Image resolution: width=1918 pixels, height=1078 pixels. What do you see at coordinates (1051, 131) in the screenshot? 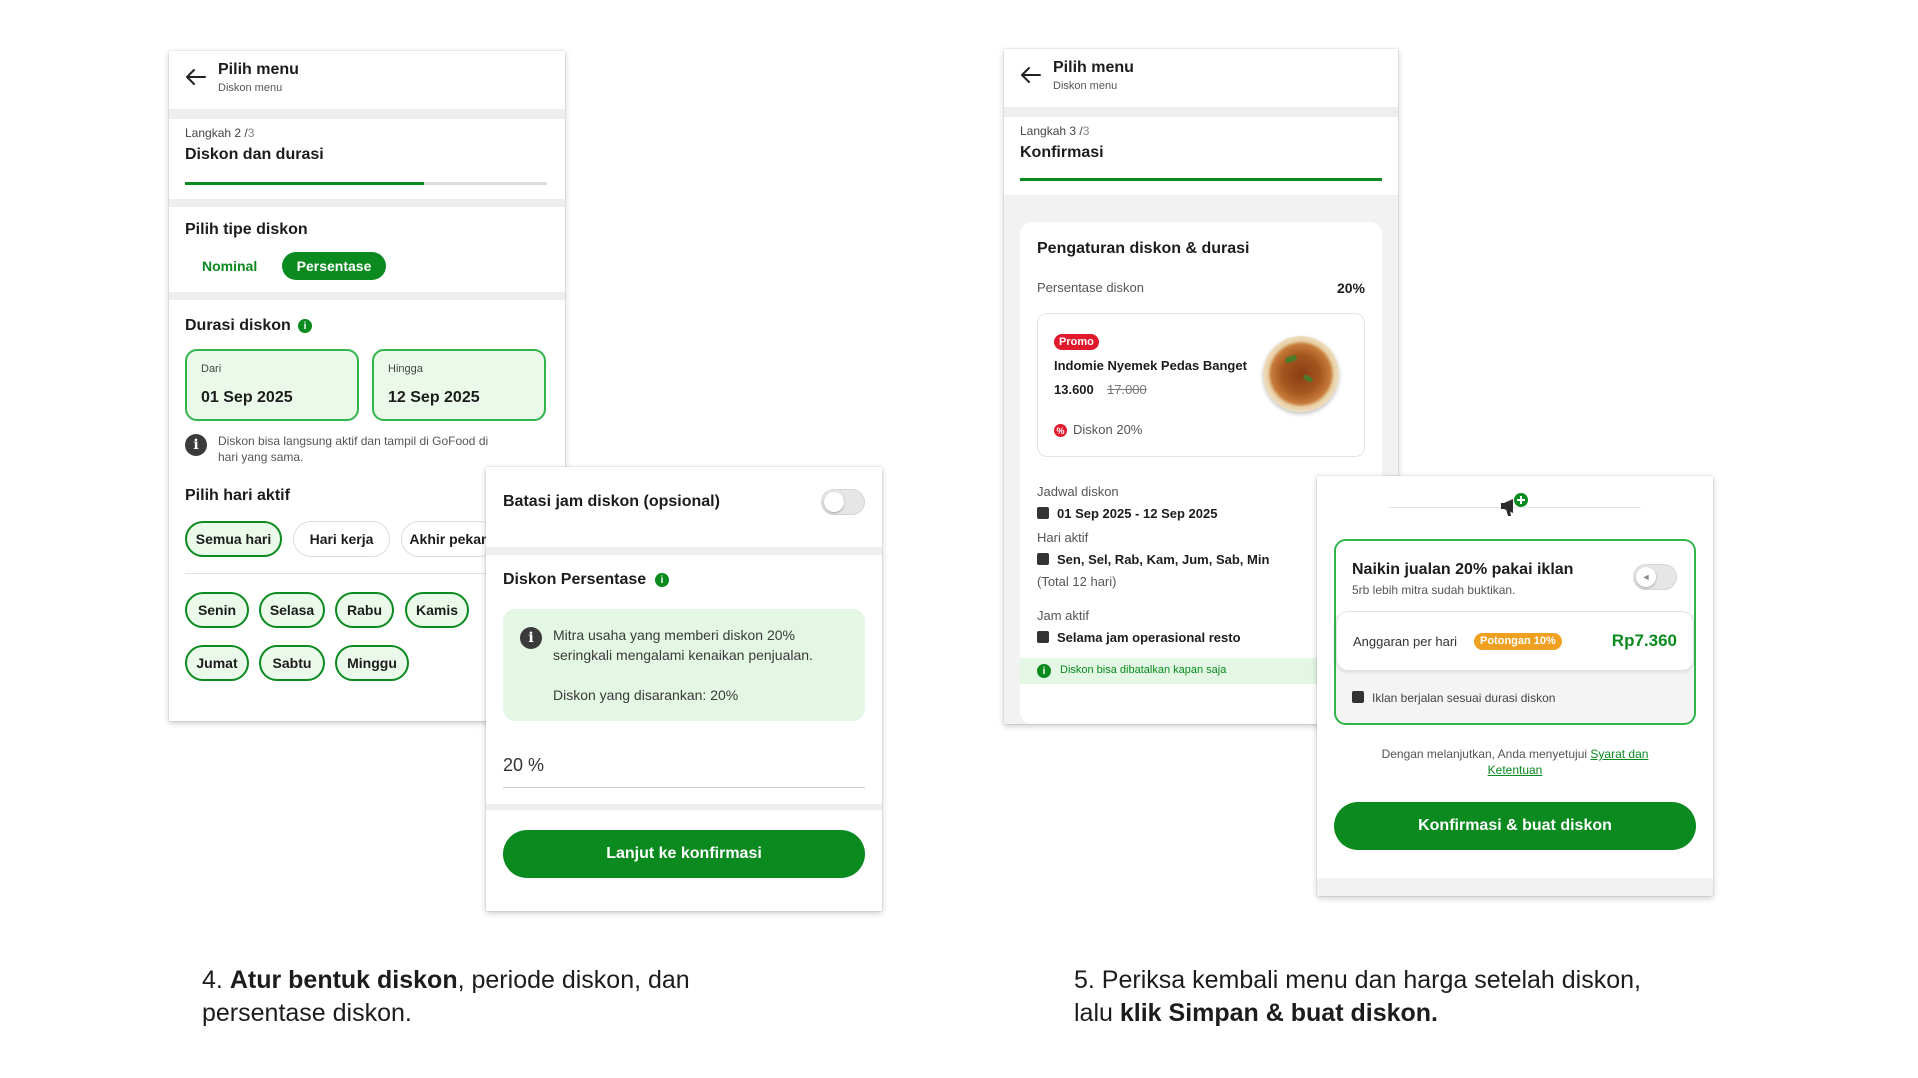
I see `step-label: Langkah 3 /` at bounding box center [1051, 131].